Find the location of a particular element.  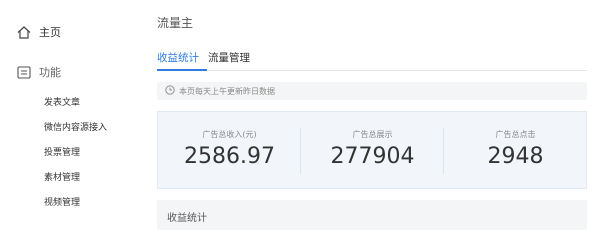

stat-ad-revenue: 广告总收入(元) 2586.97 is located at coordinates (229, 151).